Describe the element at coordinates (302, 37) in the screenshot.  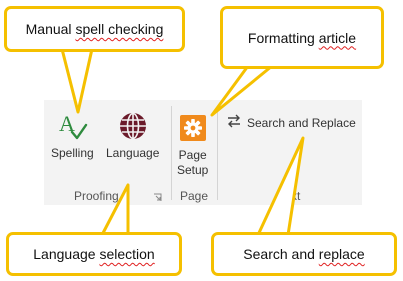
I see `callout-formatting-article: Formatting article` at that location.